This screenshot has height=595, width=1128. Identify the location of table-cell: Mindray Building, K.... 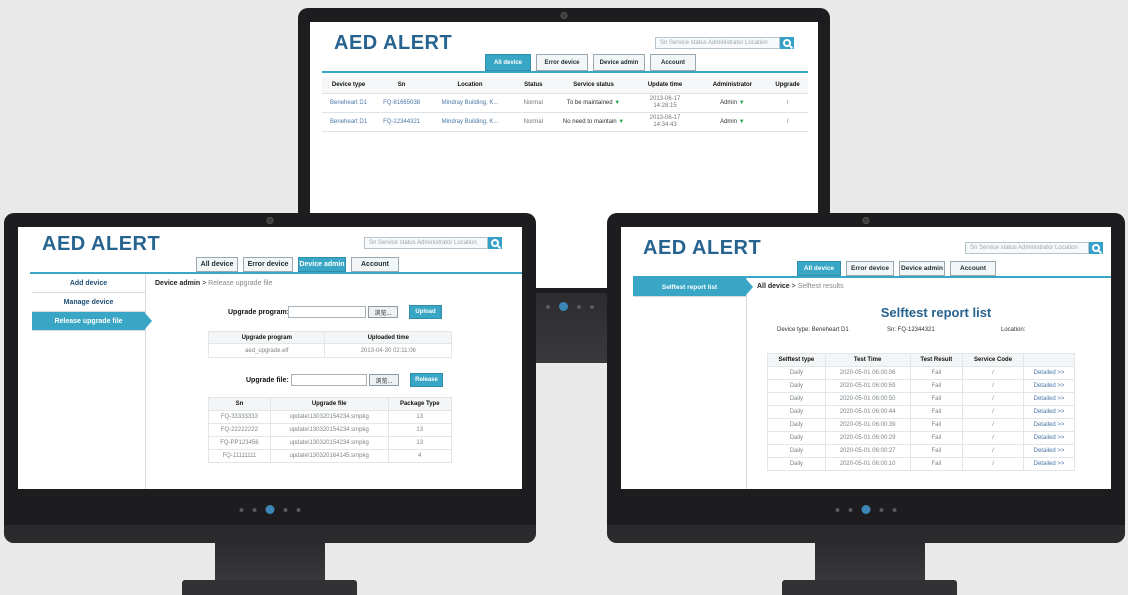
(470, 122).